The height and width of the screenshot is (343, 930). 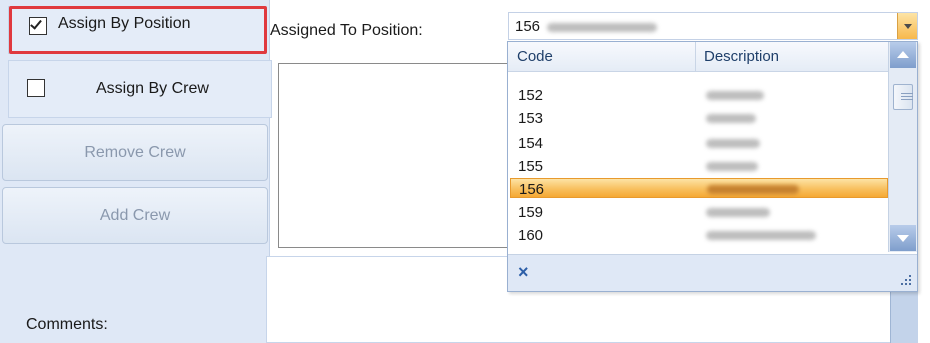 What do you see at coordinates (699, 188) in the screenshot?
I see `list-item-selected: 156` at bounding box center [699, 188].